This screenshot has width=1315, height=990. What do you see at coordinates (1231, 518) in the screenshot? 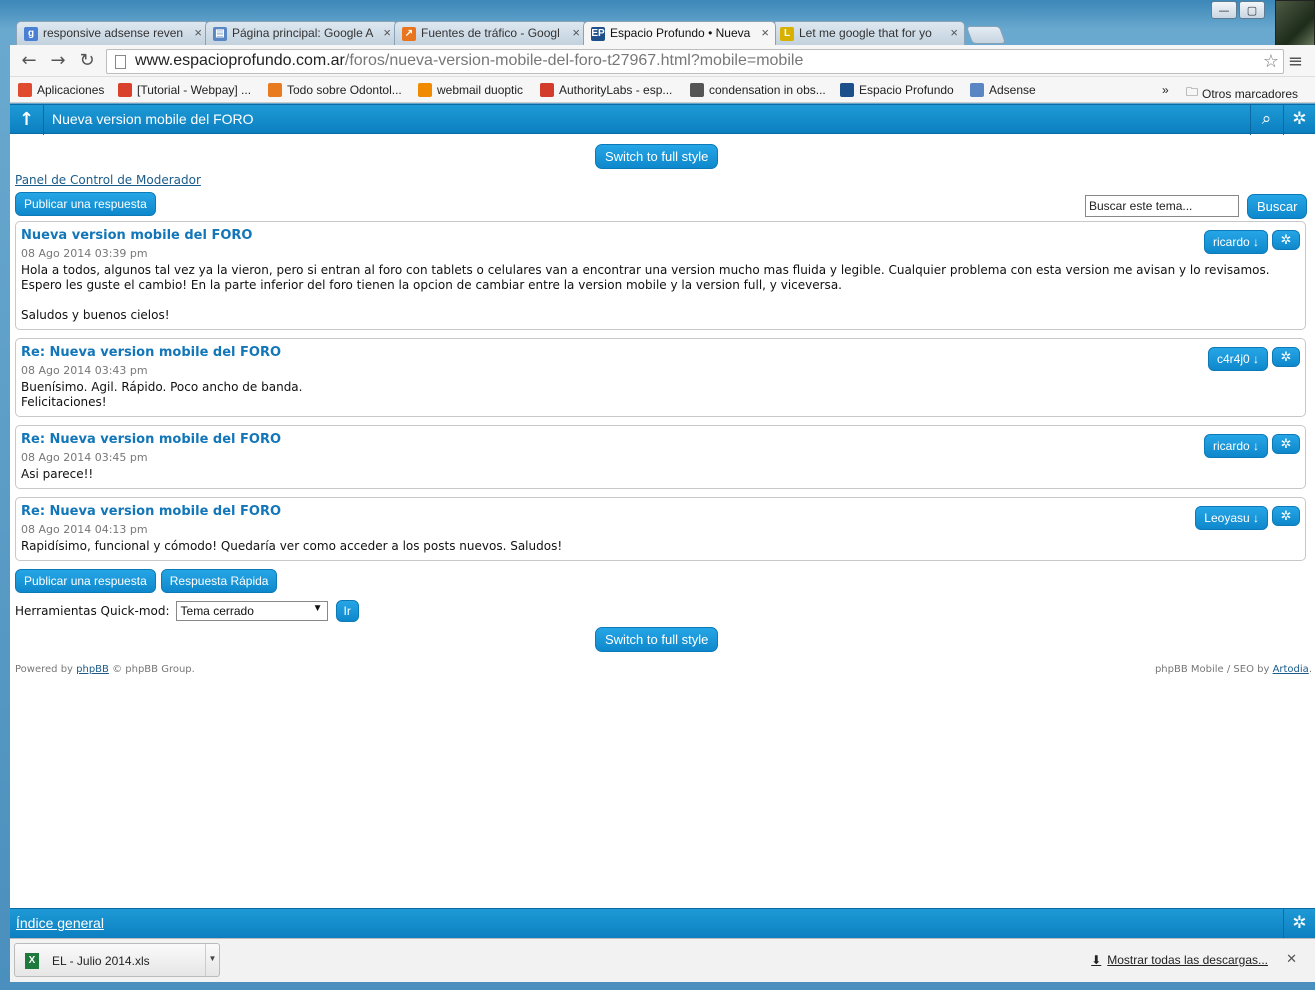
I see `post-author-button: Leoyasu ↓` at bounding box center [1231, 518].